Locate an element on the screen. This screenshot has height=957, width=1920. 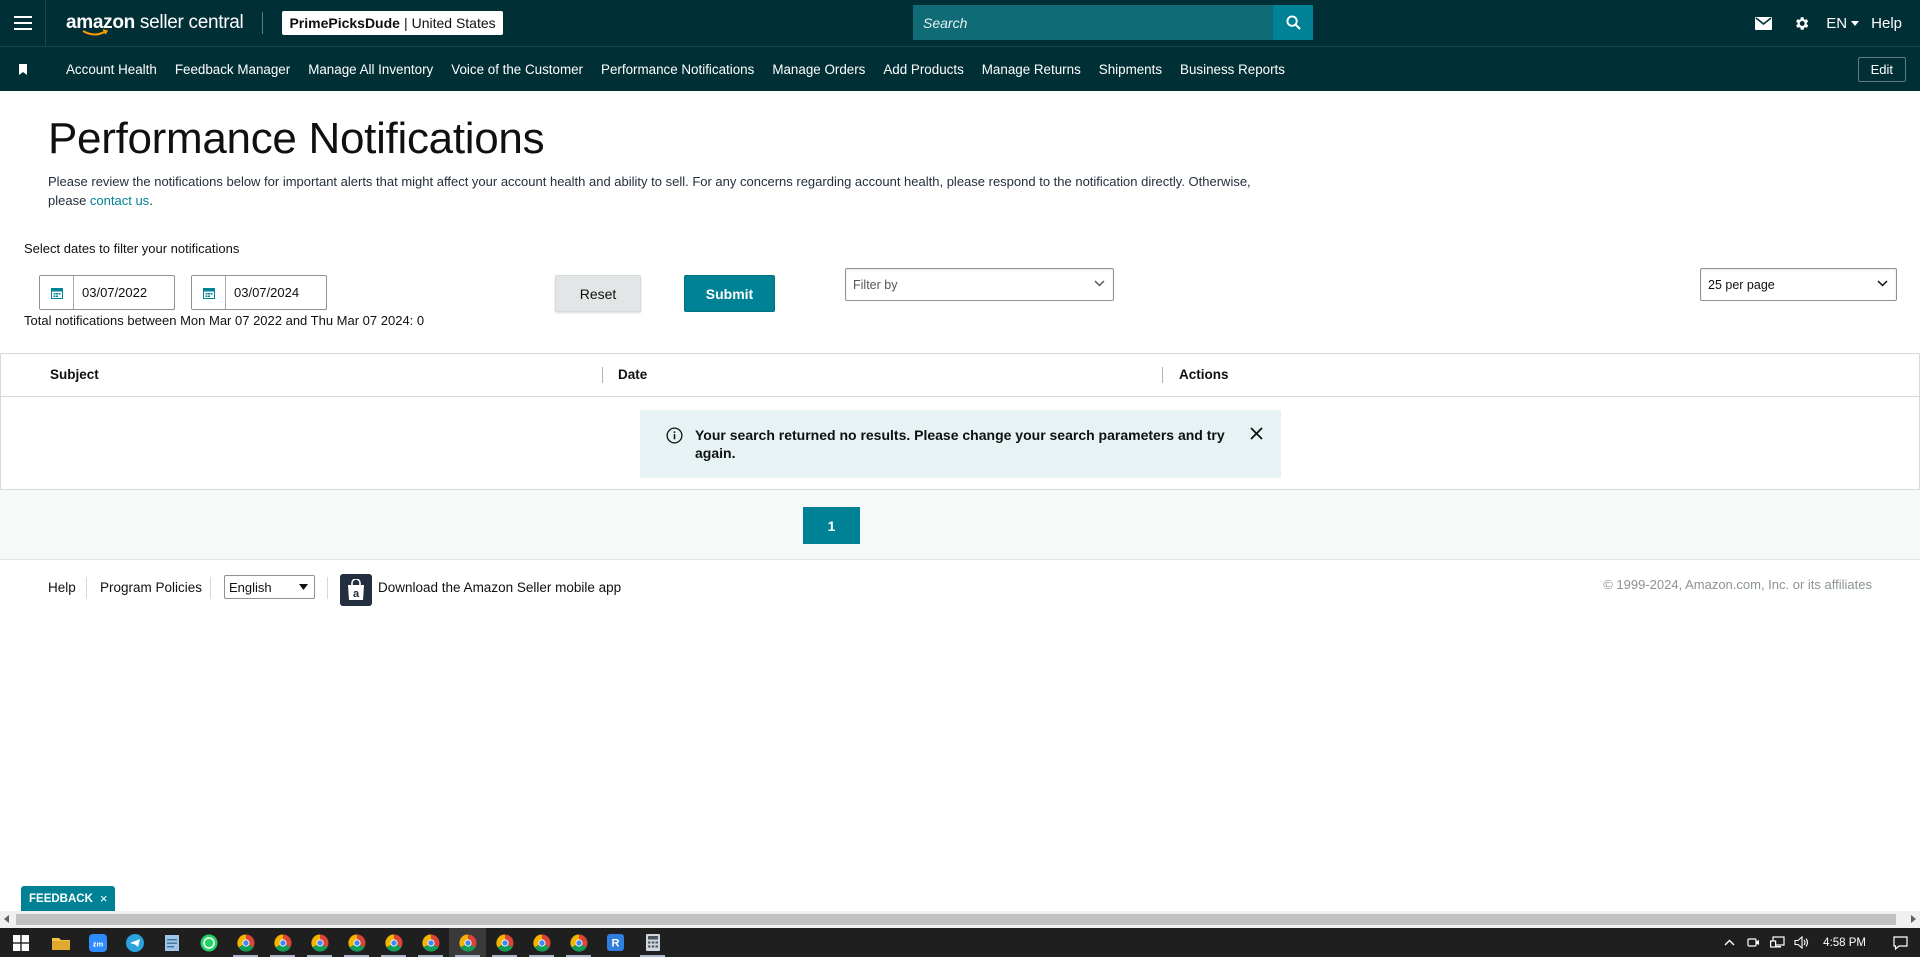
start-calendar-button is located at coordinates (57, 292).